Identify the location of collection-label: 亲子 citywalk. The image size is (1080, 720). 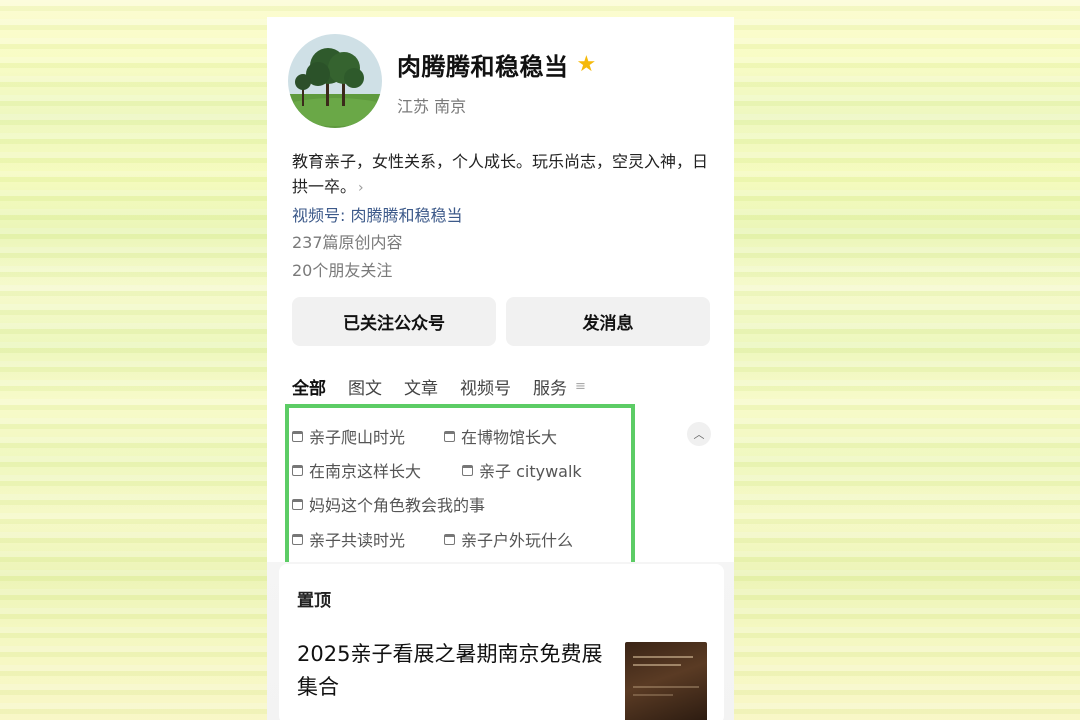
(530, 471).